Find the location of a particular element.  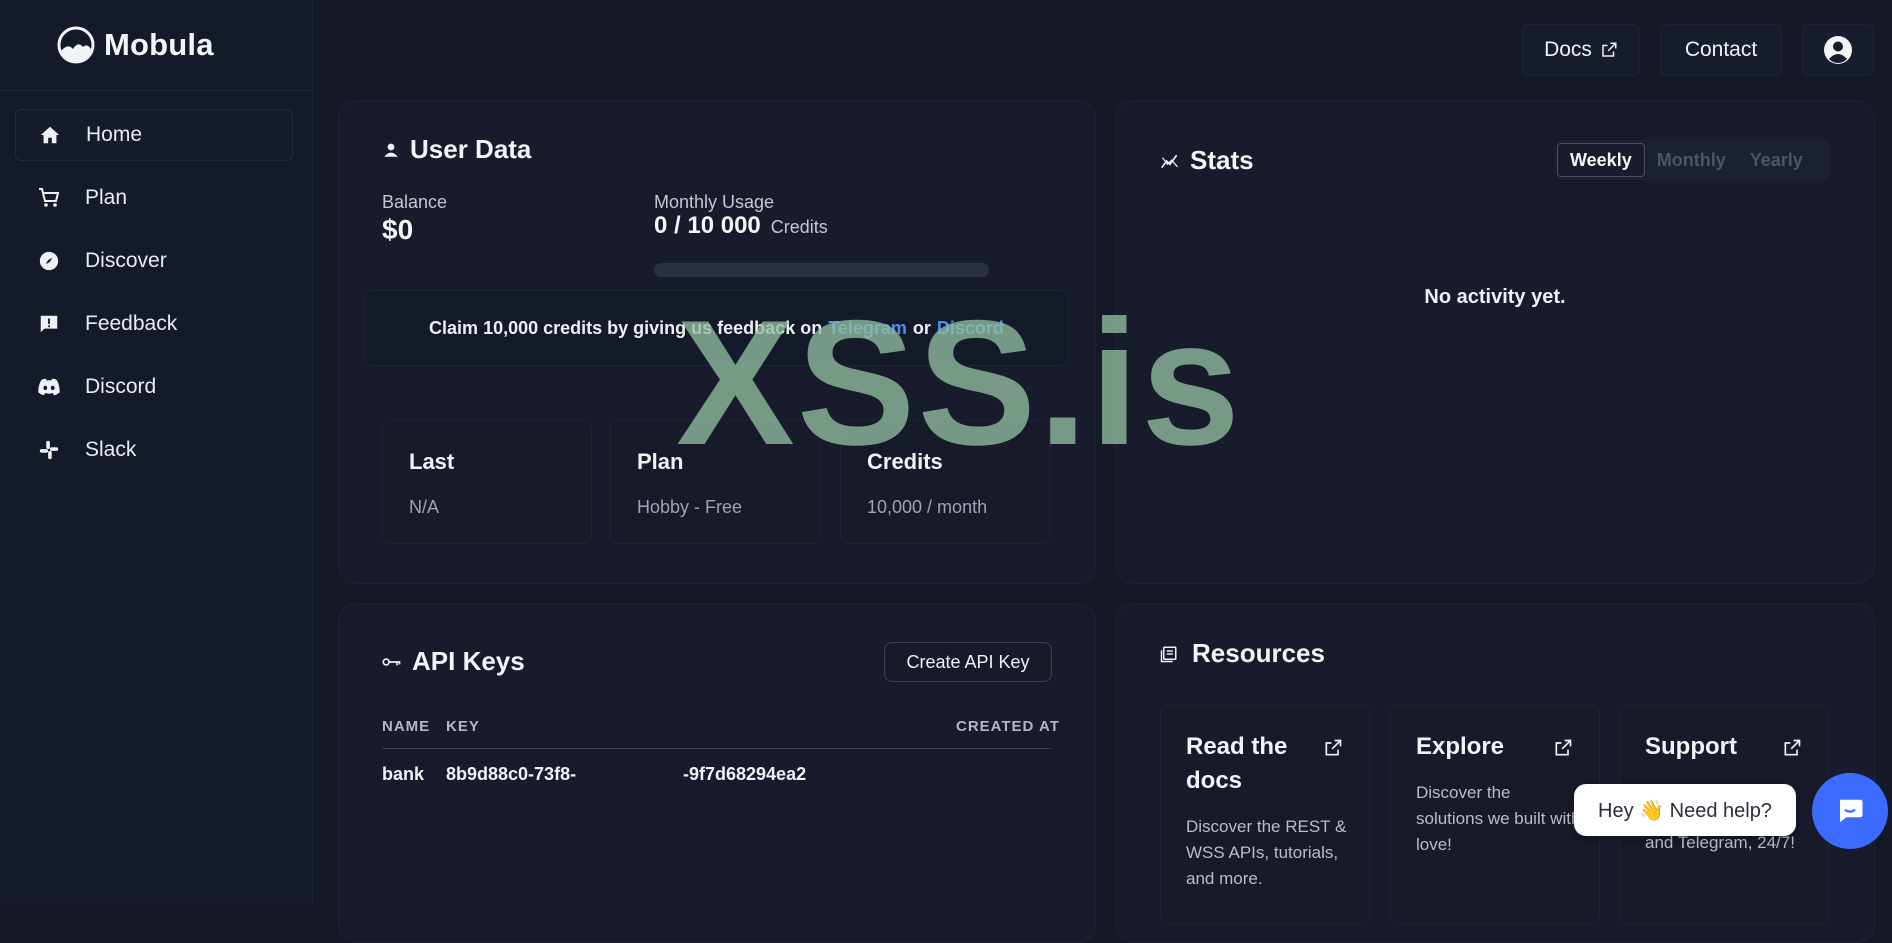

person-icon is located at coordinates (391, 150).